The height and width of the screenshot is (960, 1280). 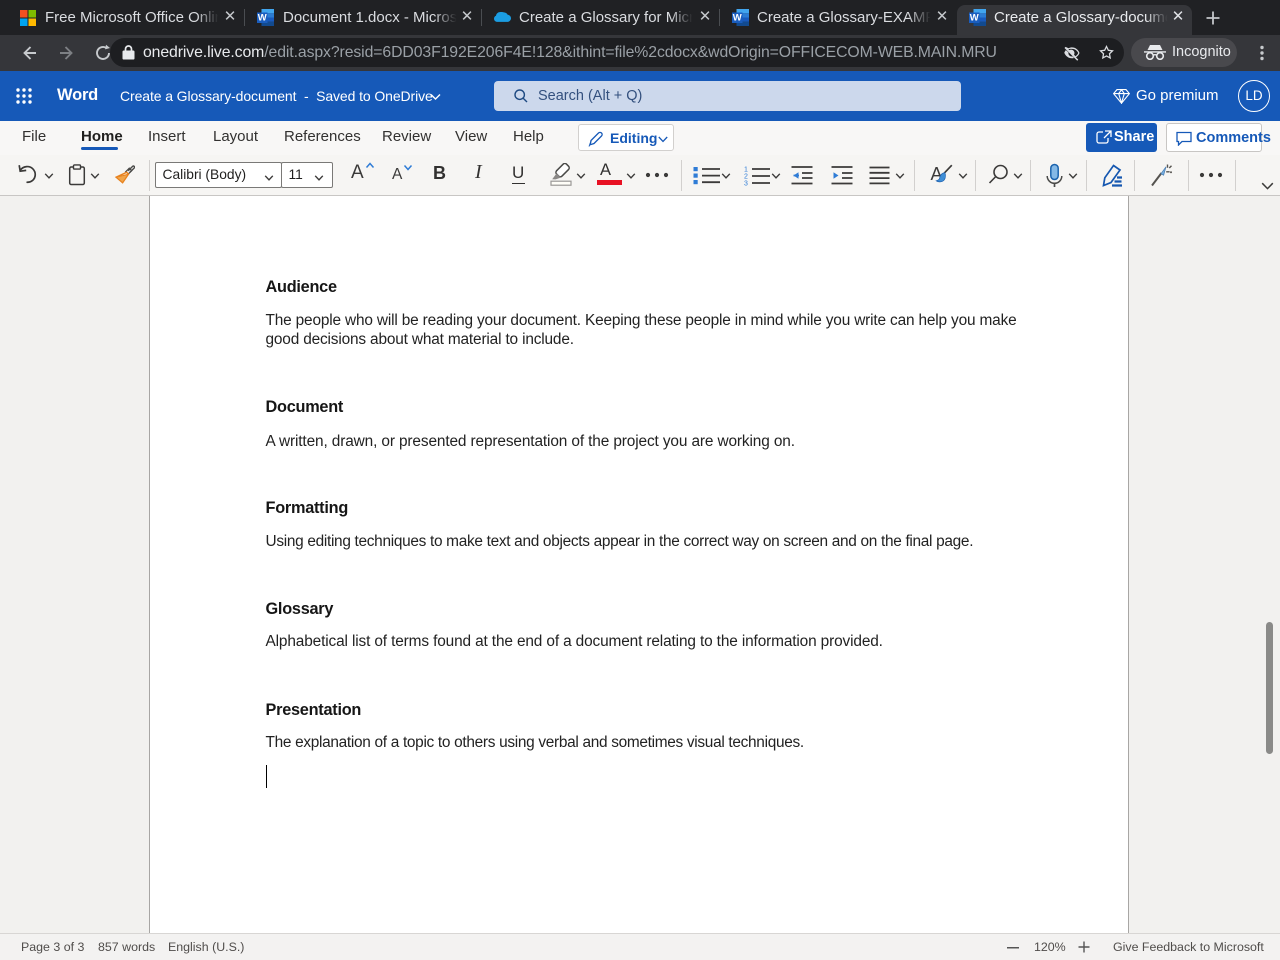 I want to click on svg-text: 1, so click(x=746, y=170).